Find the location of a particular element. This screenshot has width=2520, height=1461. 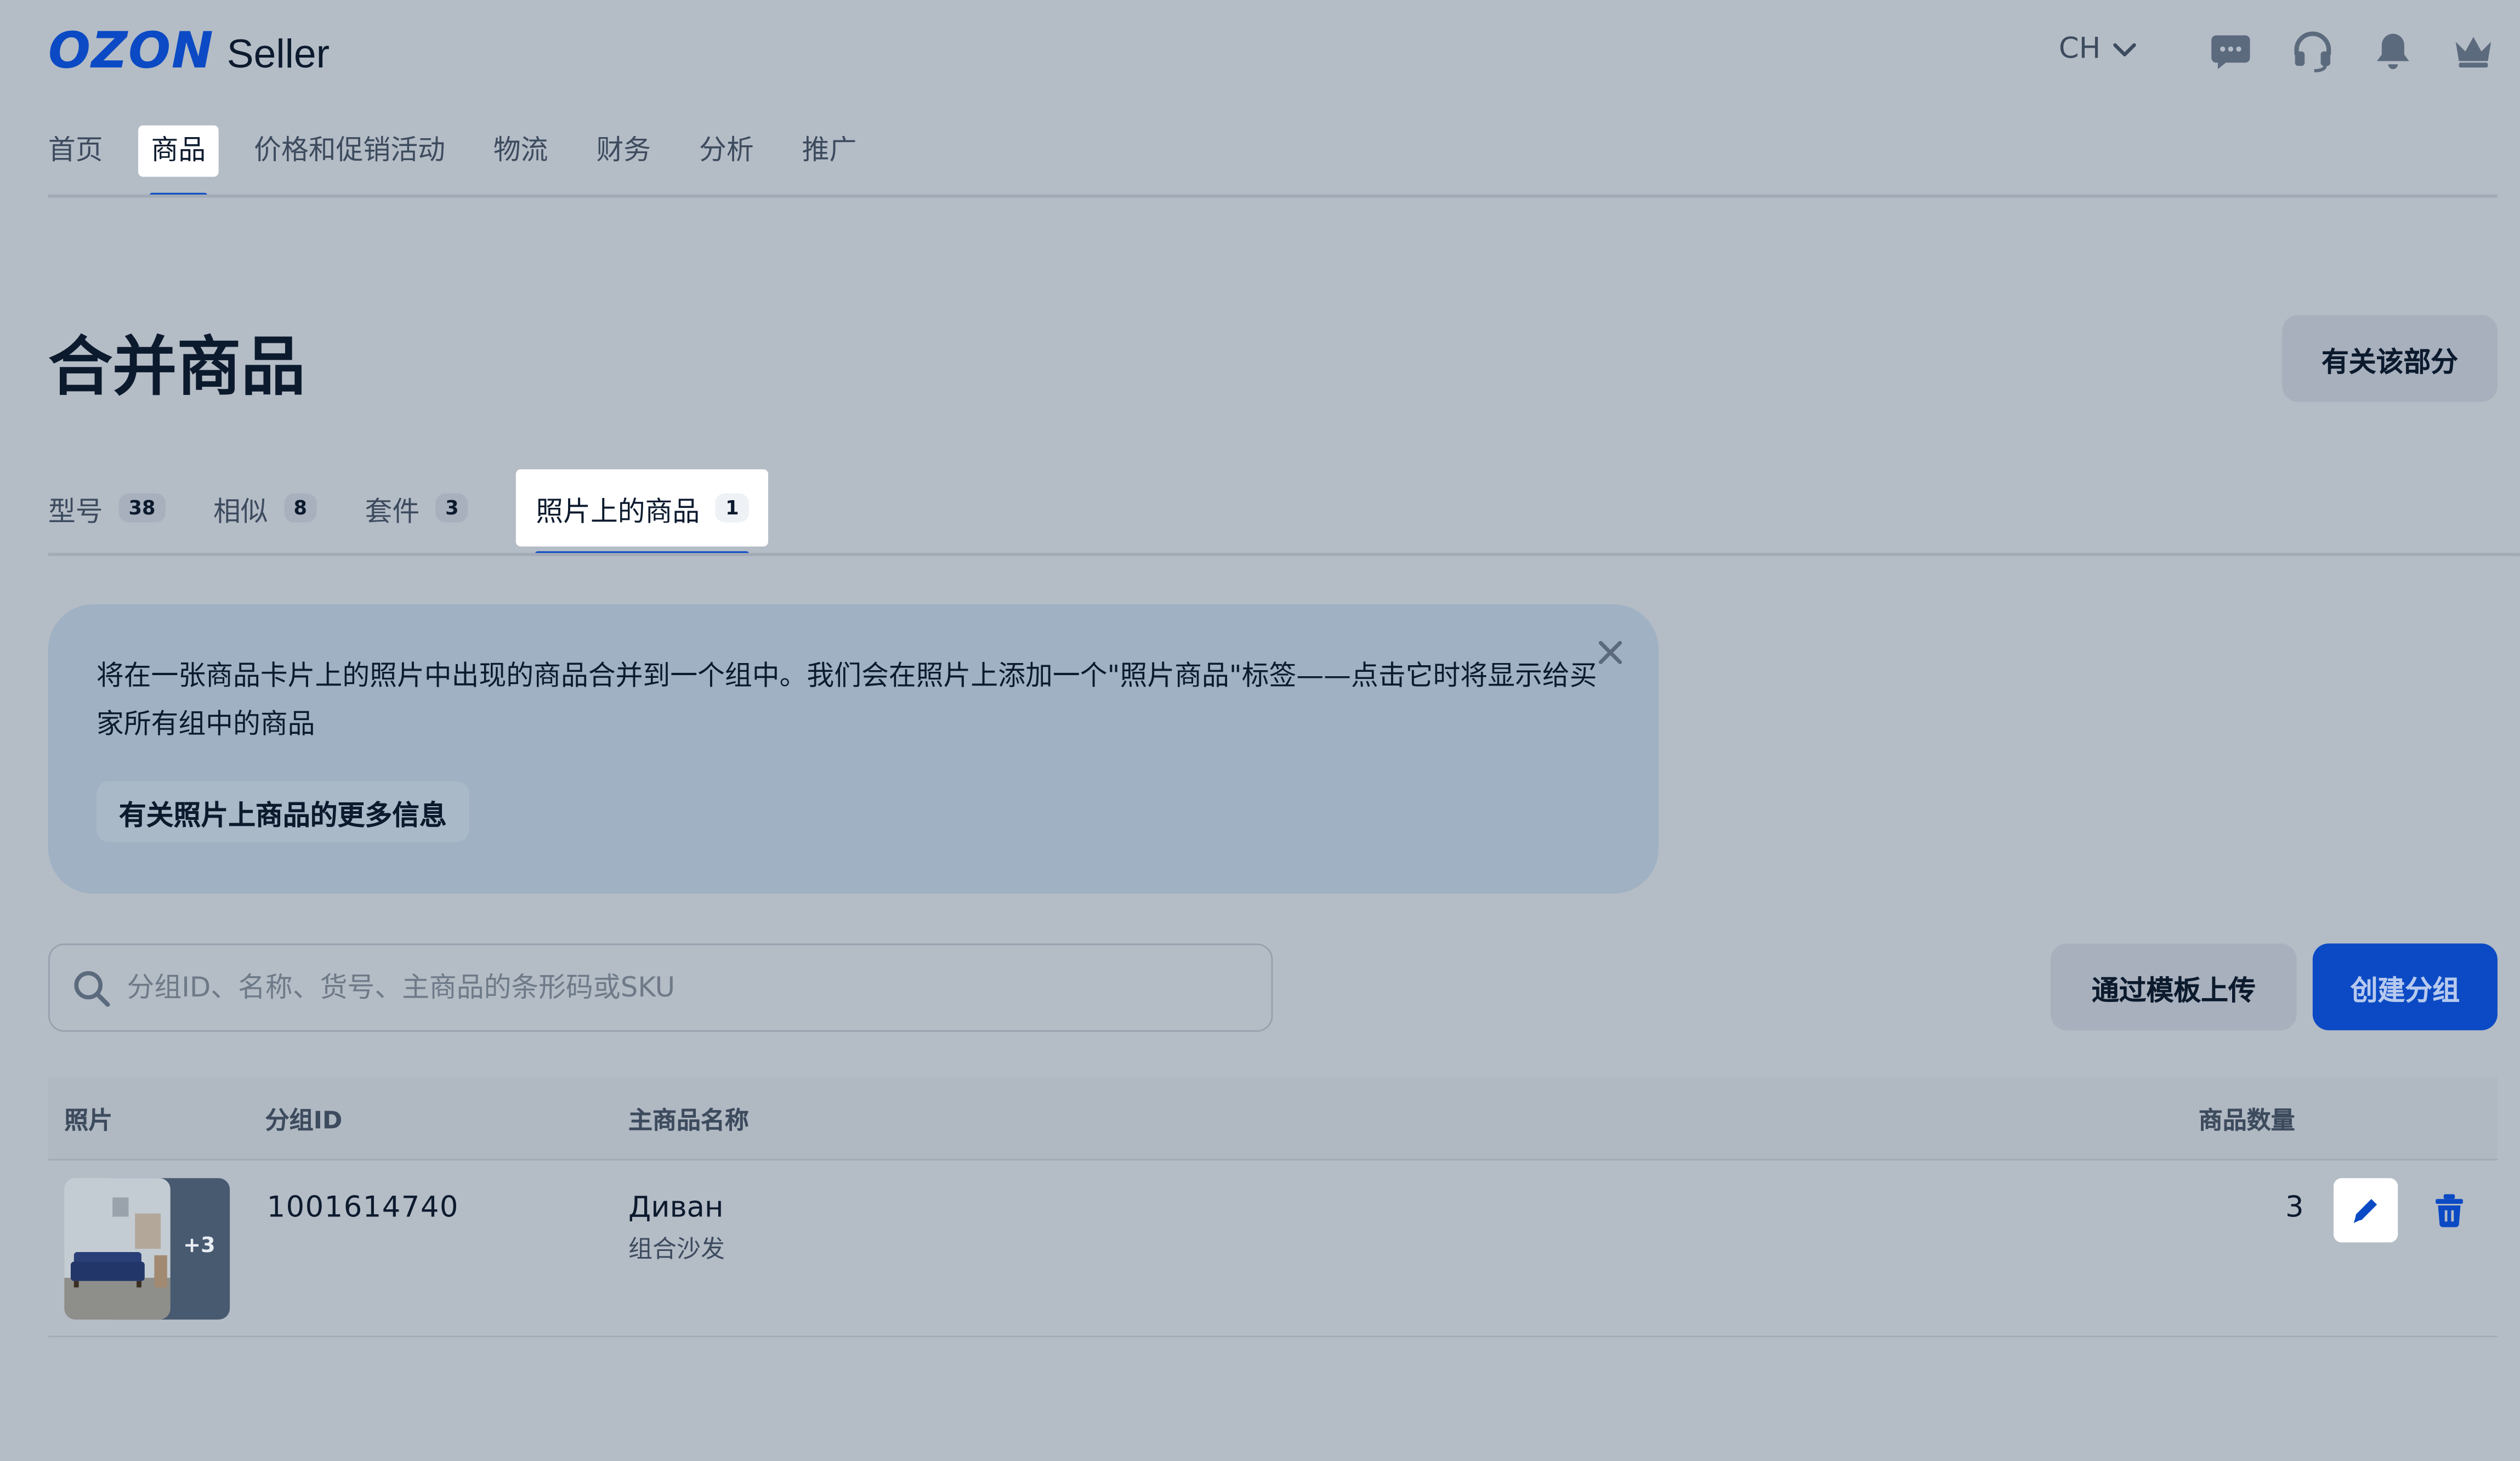

sofa-photo is located at coordinates (117, 1249).